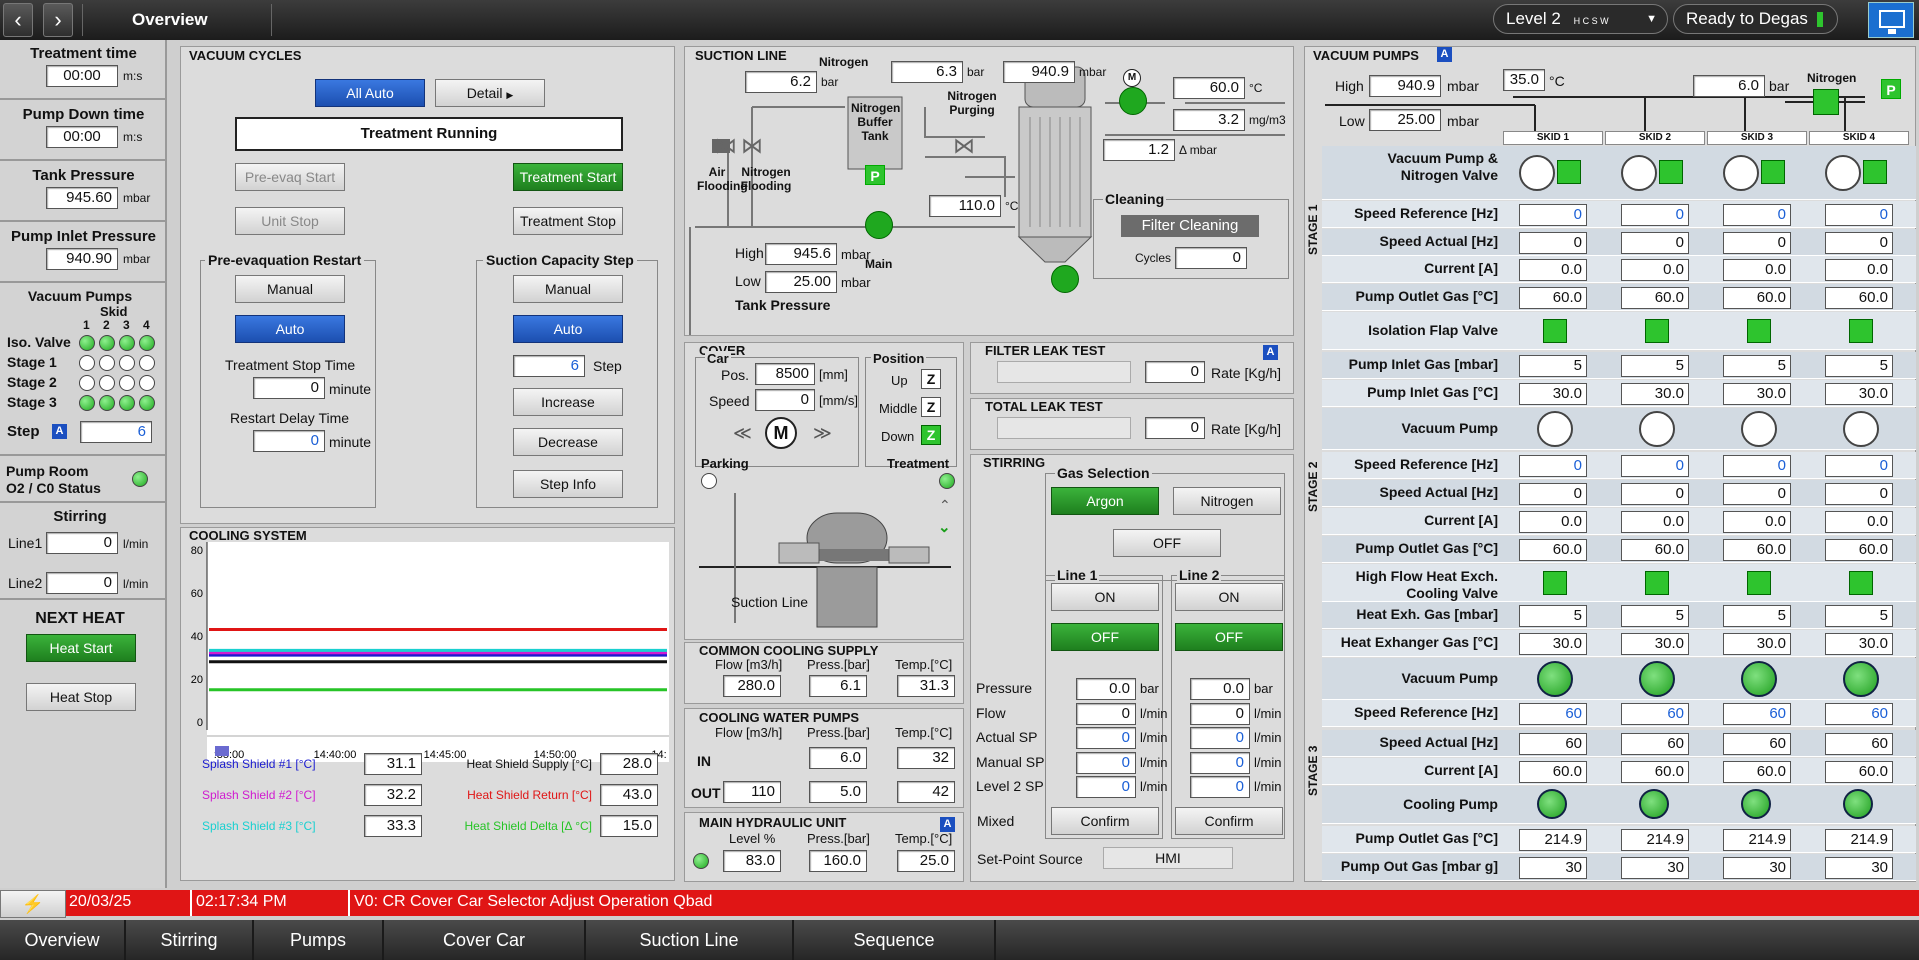 The image size is (1919, 960). Describe the element at coordinates (83, 552) in the screenshot. I see `stirring-box: Stirring Line1 0 l/min Line2 0 l/min` at that location.